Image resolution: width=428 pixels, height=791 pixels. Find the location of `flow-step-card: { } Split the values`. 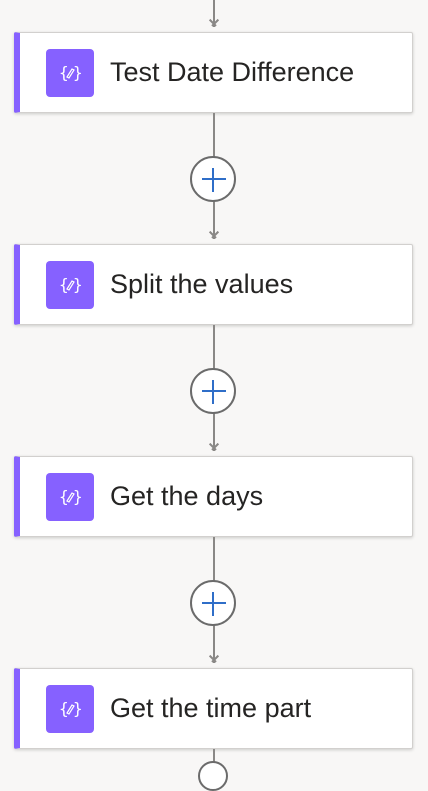

flow-step-card: { } Split the values is located at coordinates (213, 284).